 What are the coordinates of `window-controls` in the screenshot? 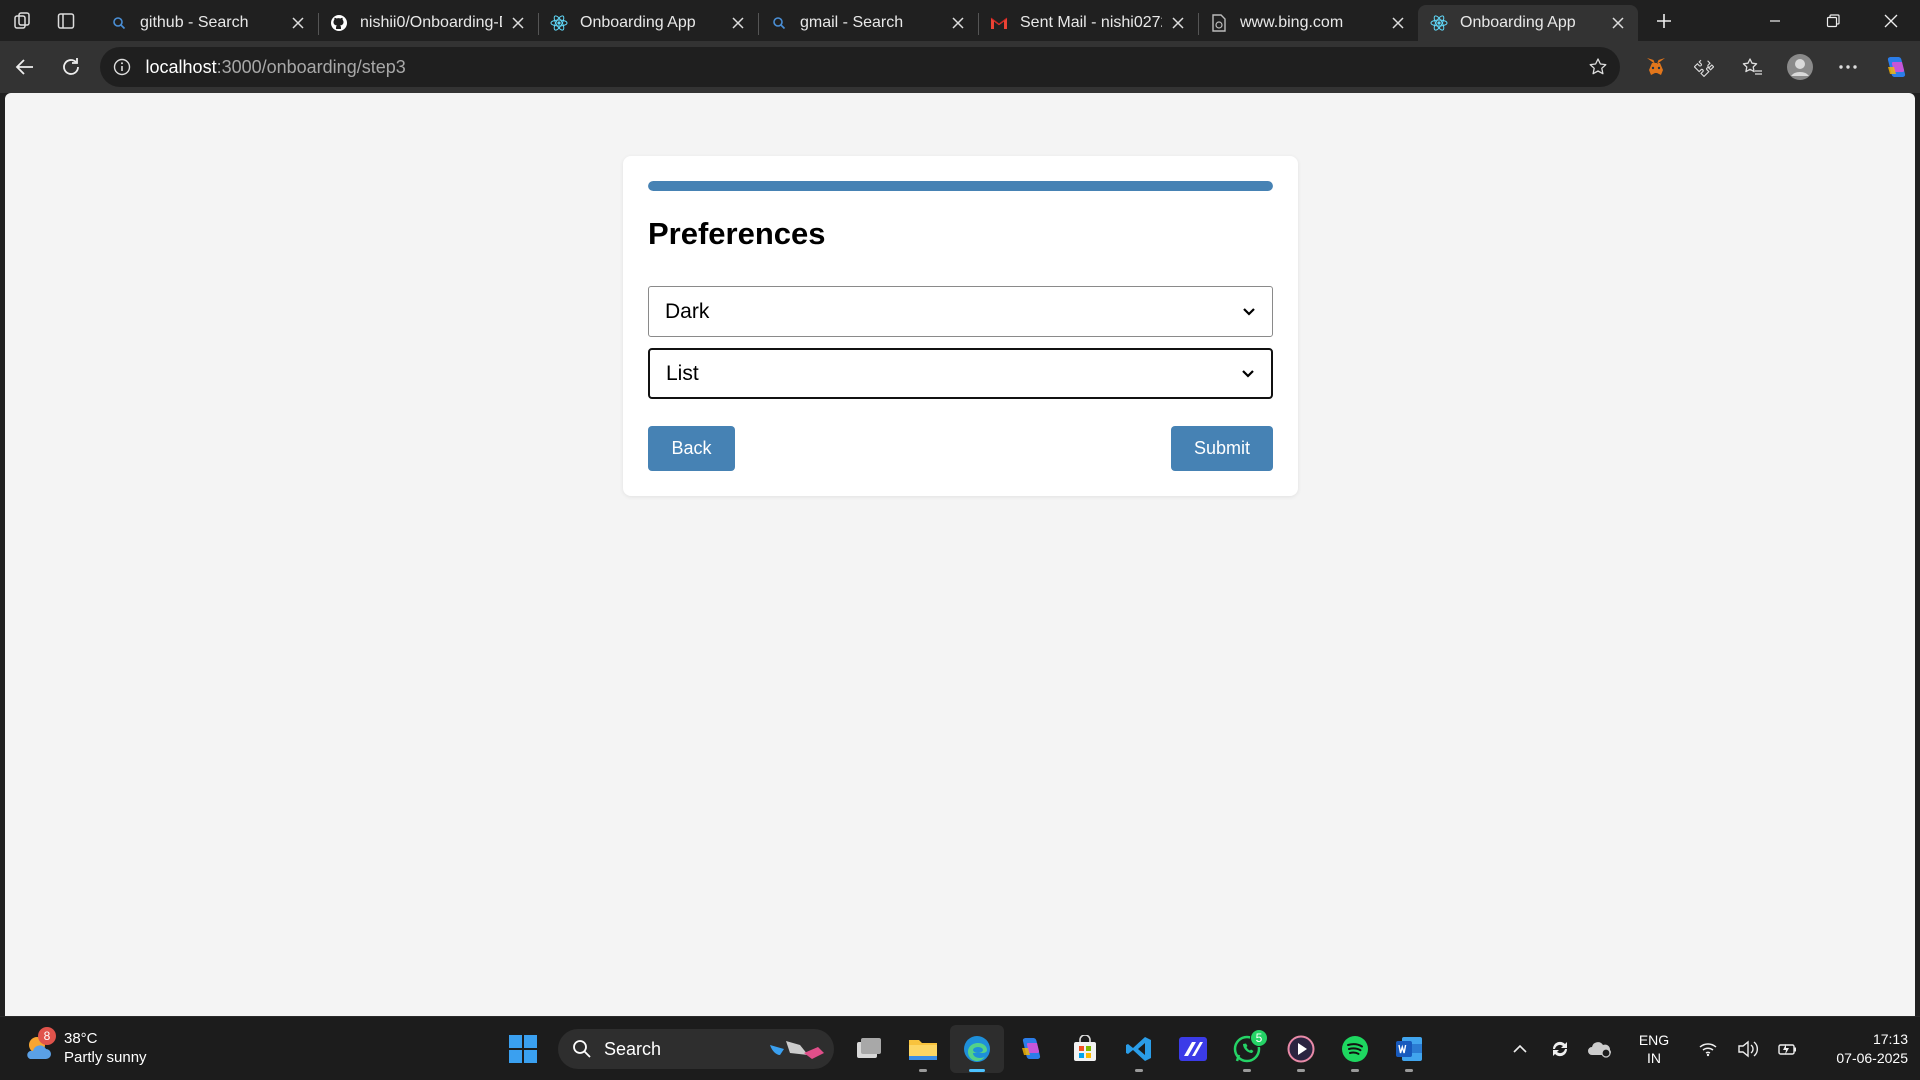 It's located at (1833, 20).